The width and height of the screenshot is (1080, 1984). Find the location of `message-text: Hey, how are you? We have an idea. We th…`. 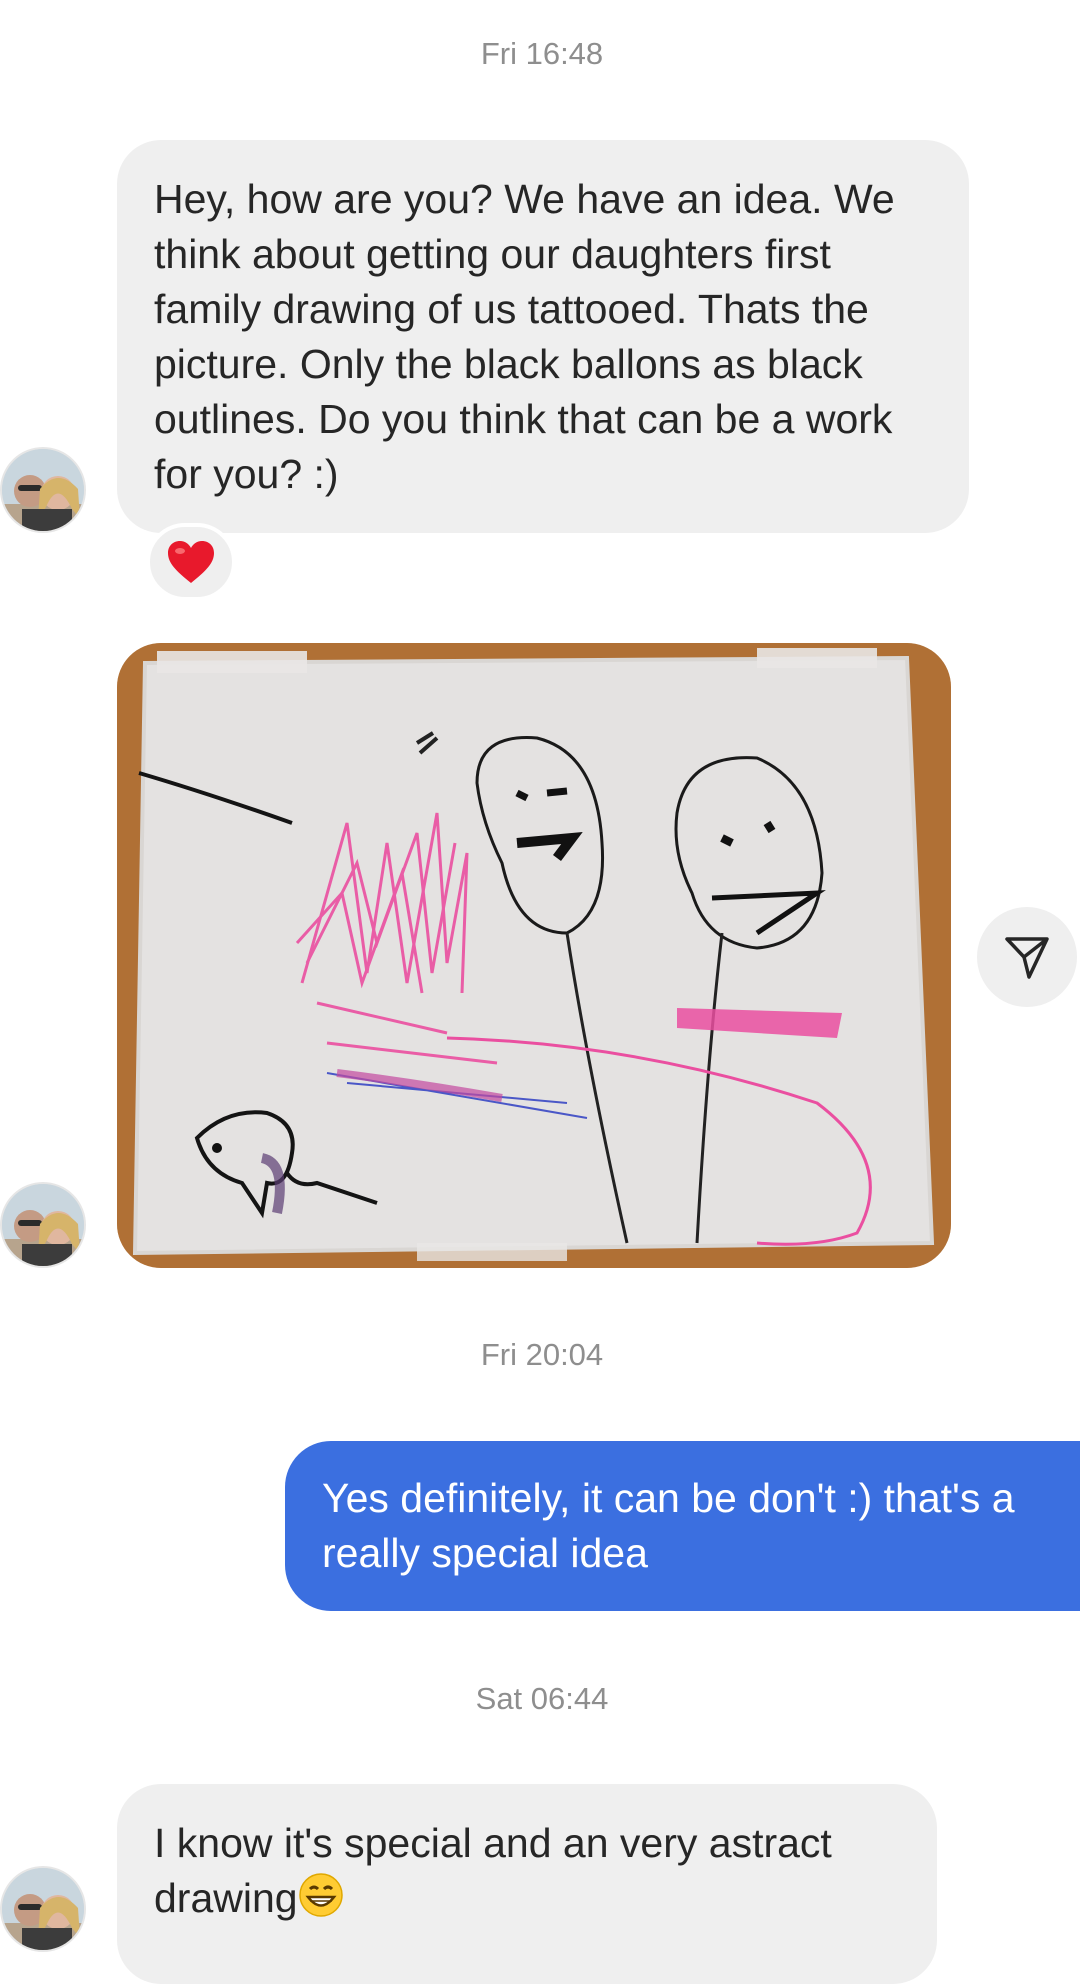

message-text: Hey, how are you? We have an idea. We th… is located at coordinates (524, 336).